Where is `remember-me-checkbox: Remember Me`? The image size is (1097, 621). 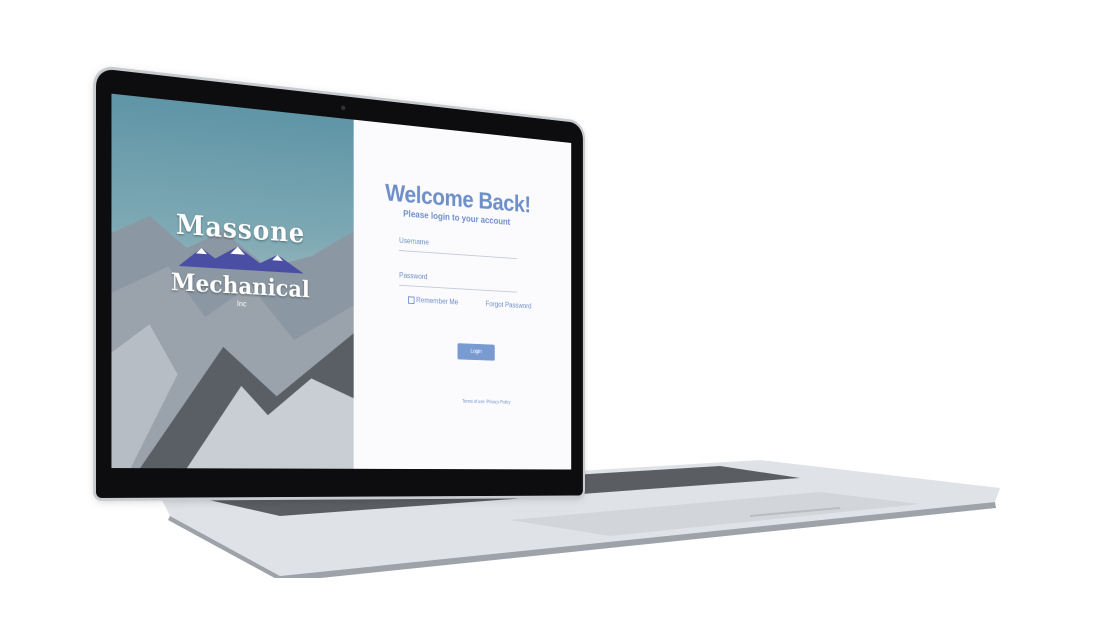
remember-me-checkbox: Remember Me is located at coordinates (433, 300).